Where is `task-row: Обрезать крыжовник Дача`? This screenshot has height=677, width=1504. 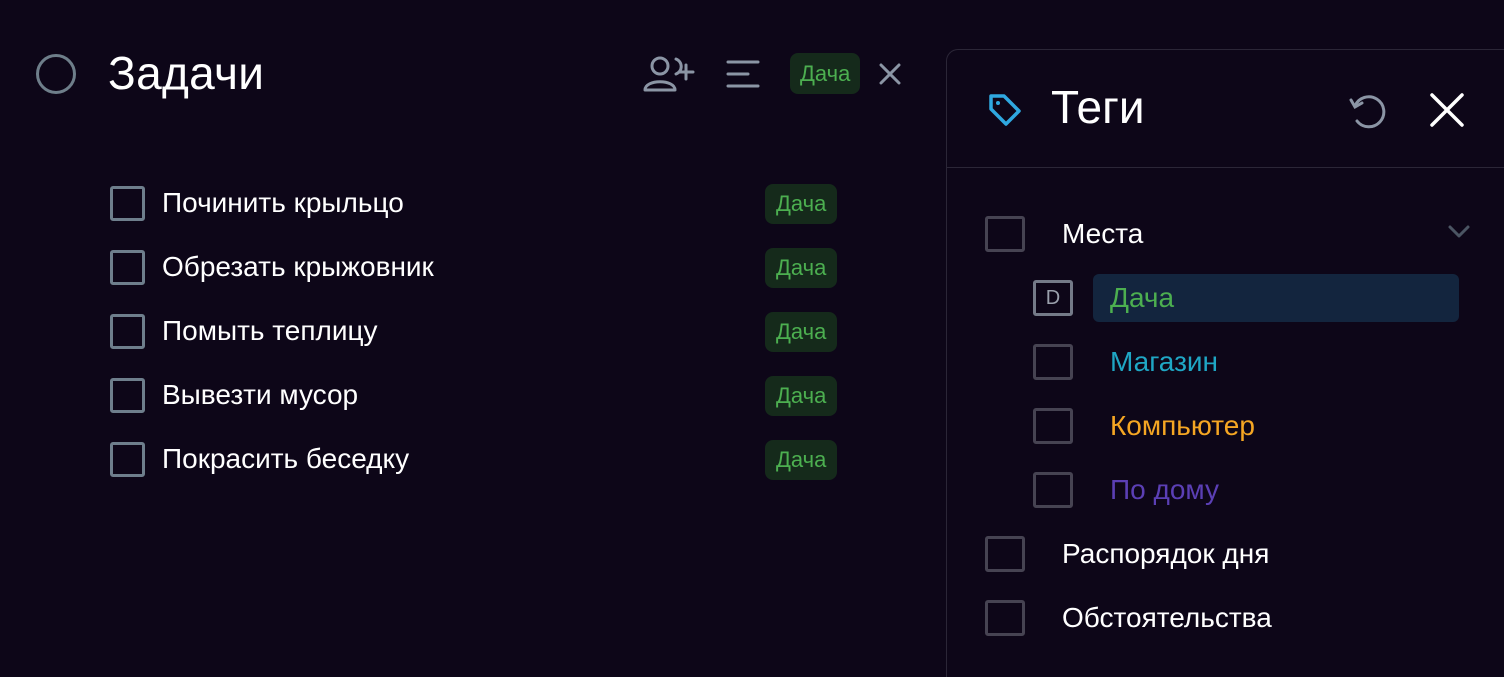
task-row: Обрезать крыжовник Дача is located at coordinates (478, 280).